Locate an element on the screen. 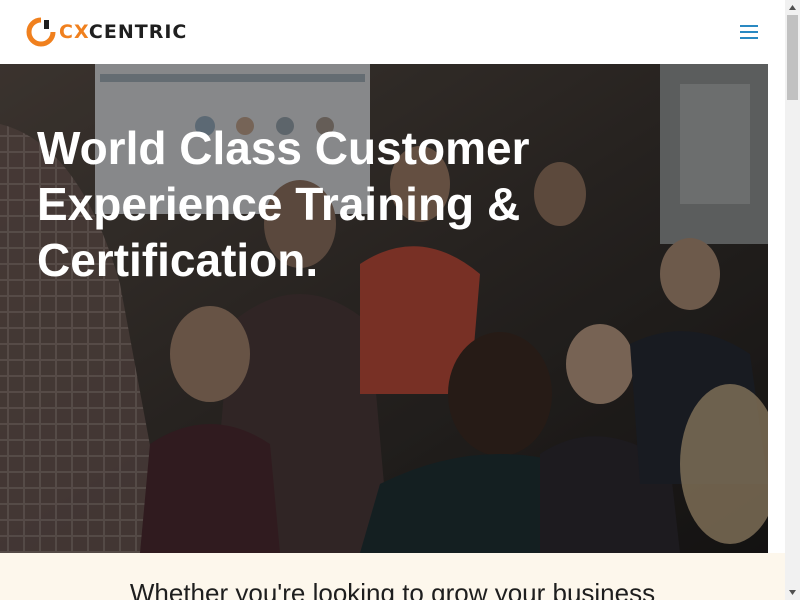 The height and width of the screenshot is (600, 800). vertical-scrollbar is located at coordinates (792, 300).